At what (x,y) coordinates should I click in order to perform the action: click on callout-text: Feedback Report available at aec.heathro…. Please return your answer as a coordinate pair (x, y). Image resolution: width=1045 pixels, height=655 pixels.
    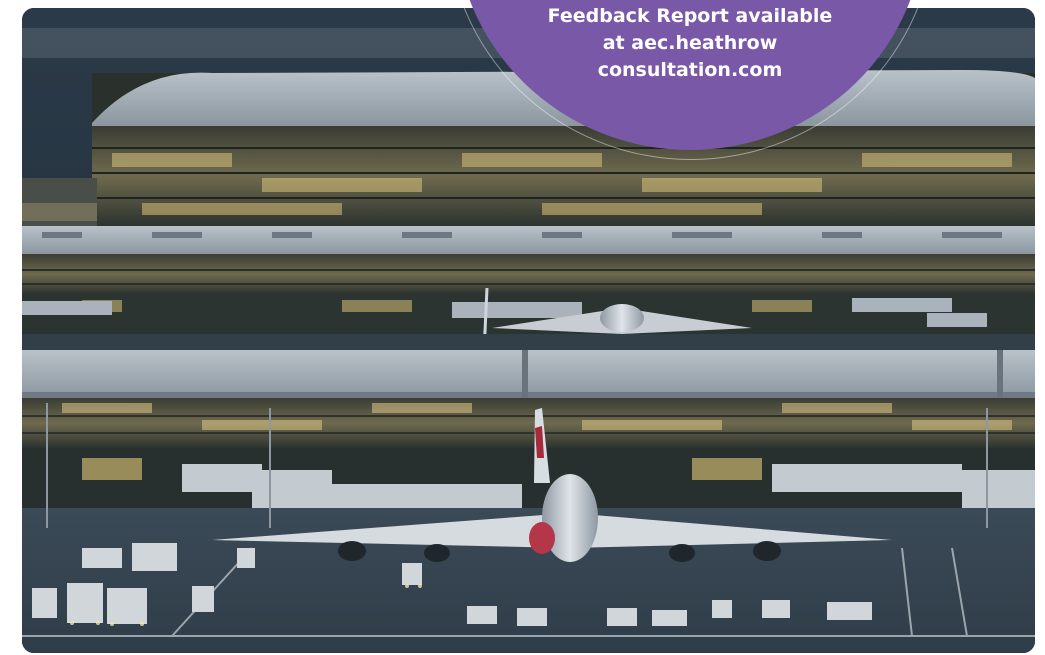
    Looking at the image, I should click on (690, 43).